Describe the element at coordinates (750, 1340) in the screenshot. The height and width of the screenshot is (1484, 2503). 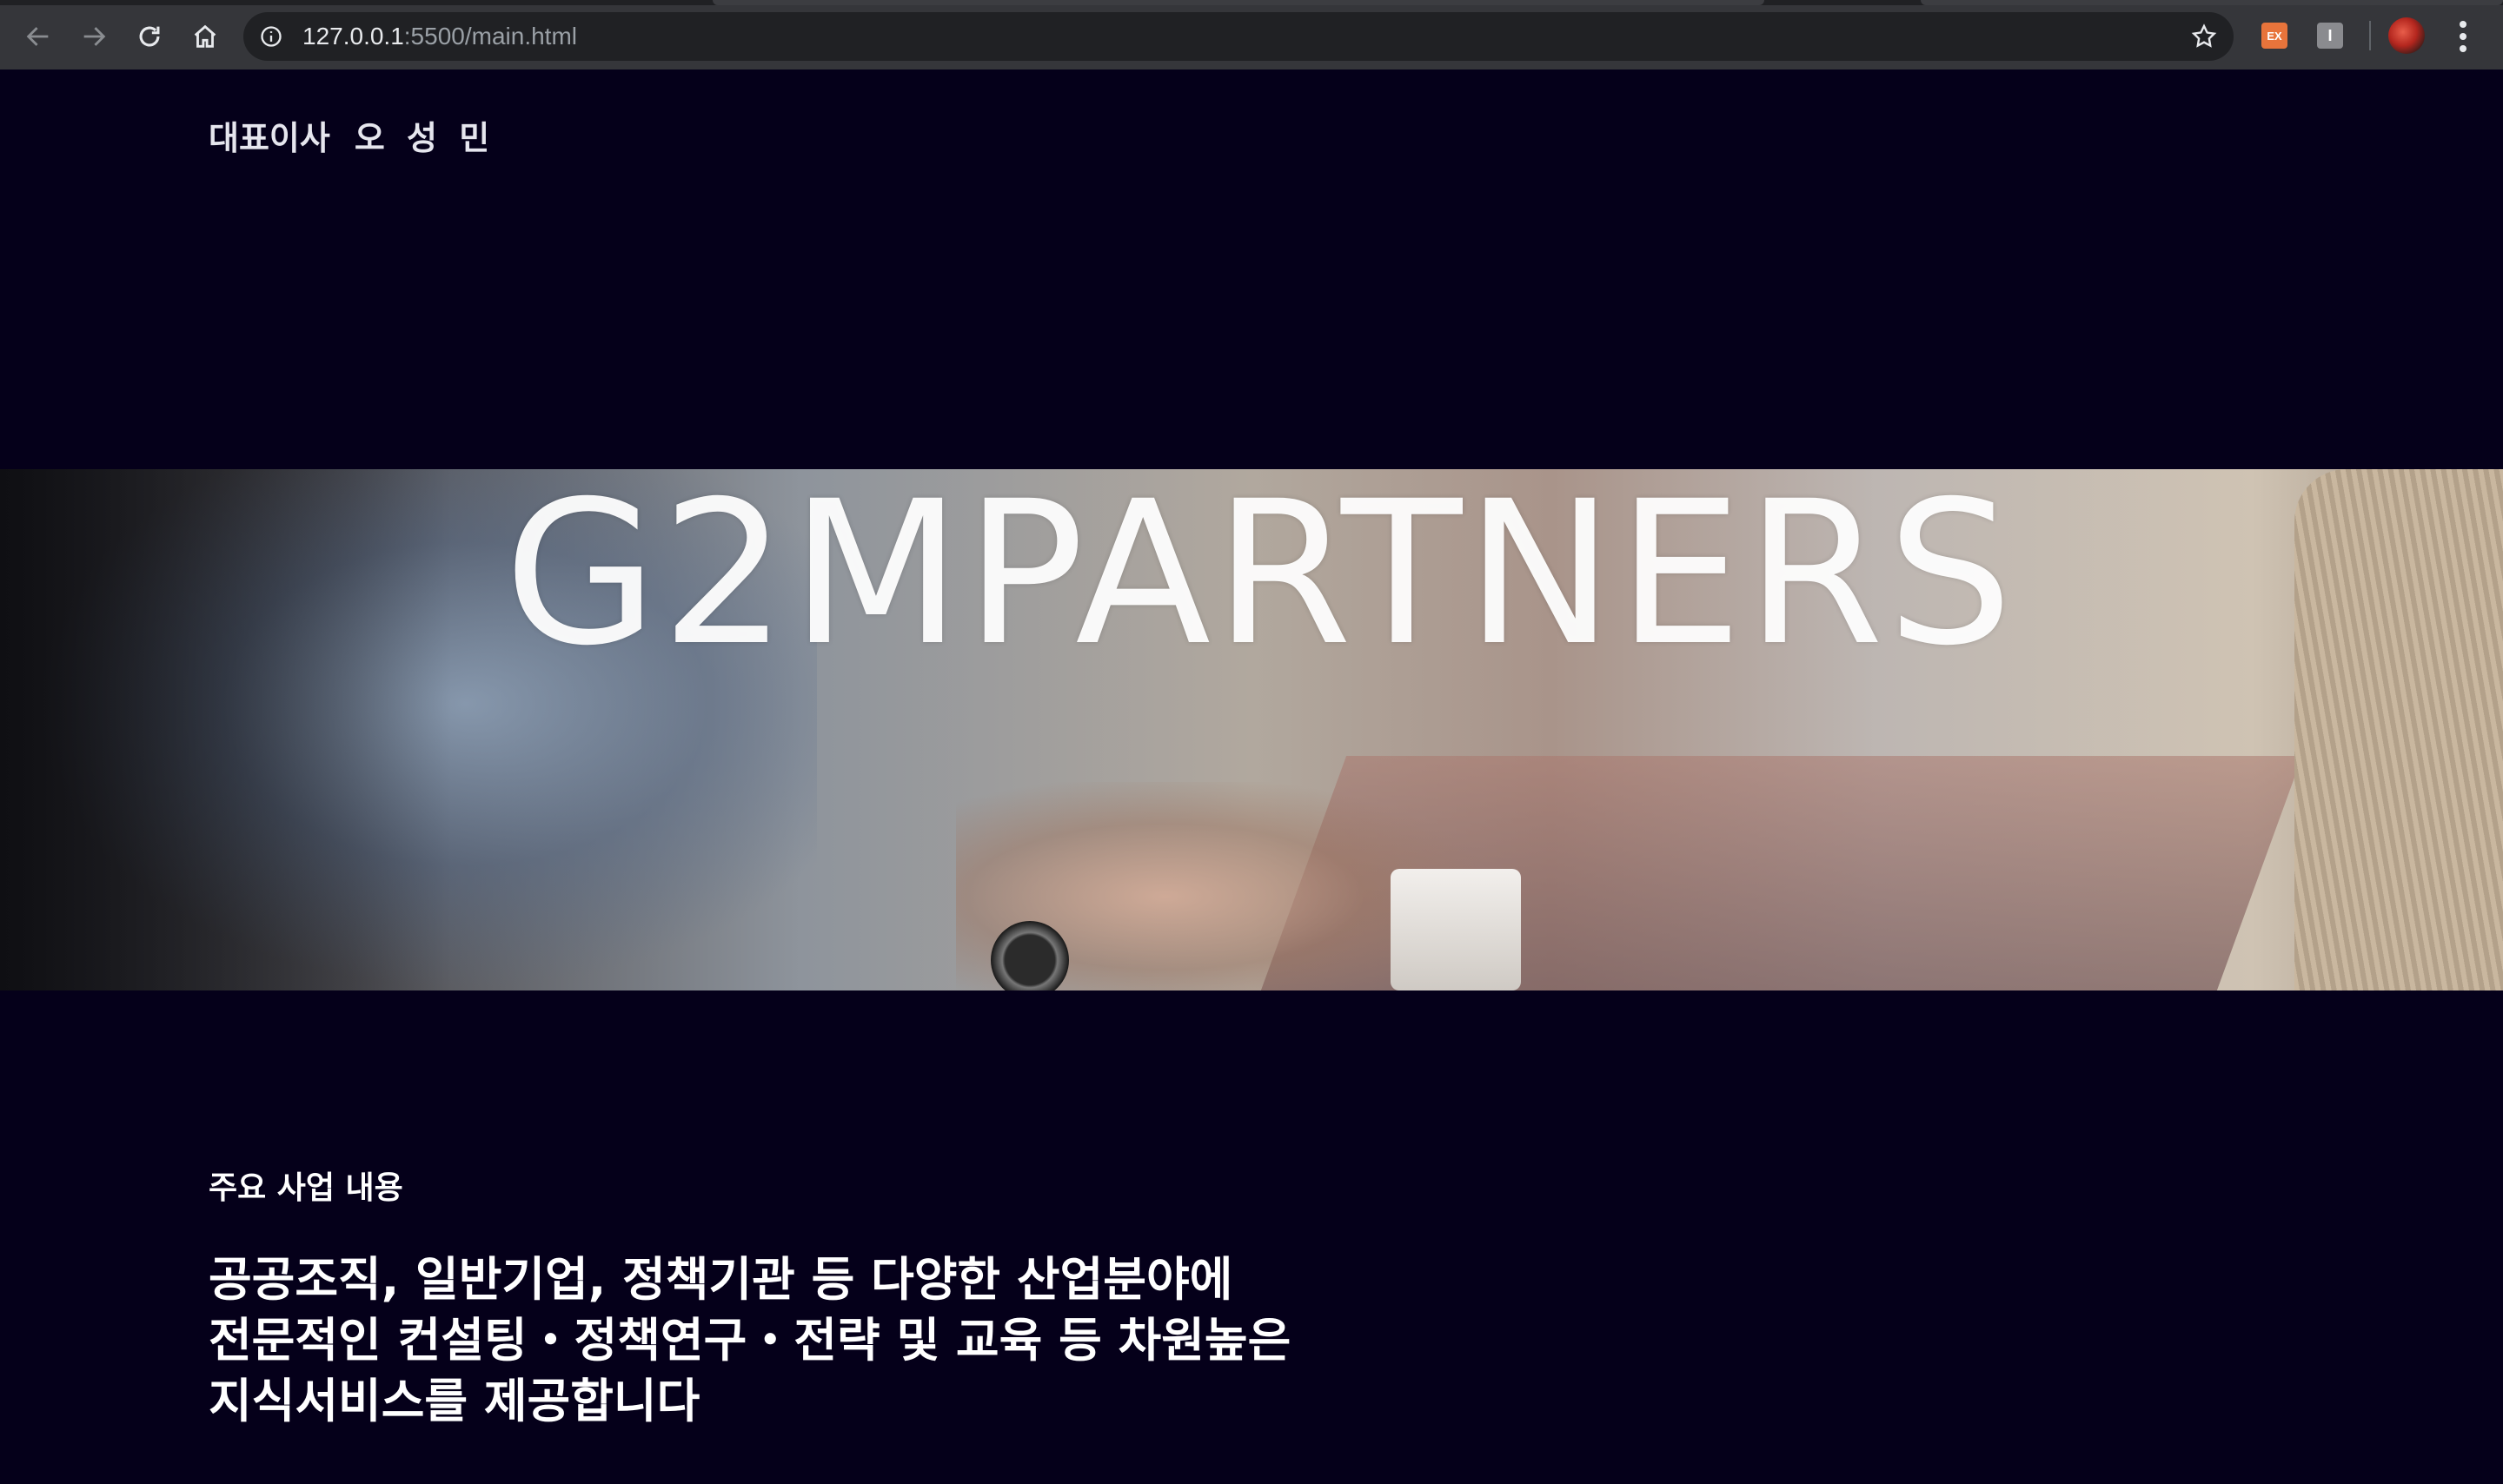
I see `headline-line: 전문적인 컨설팅・정책연구・전략 및 교육 등 차원높은` at that location.